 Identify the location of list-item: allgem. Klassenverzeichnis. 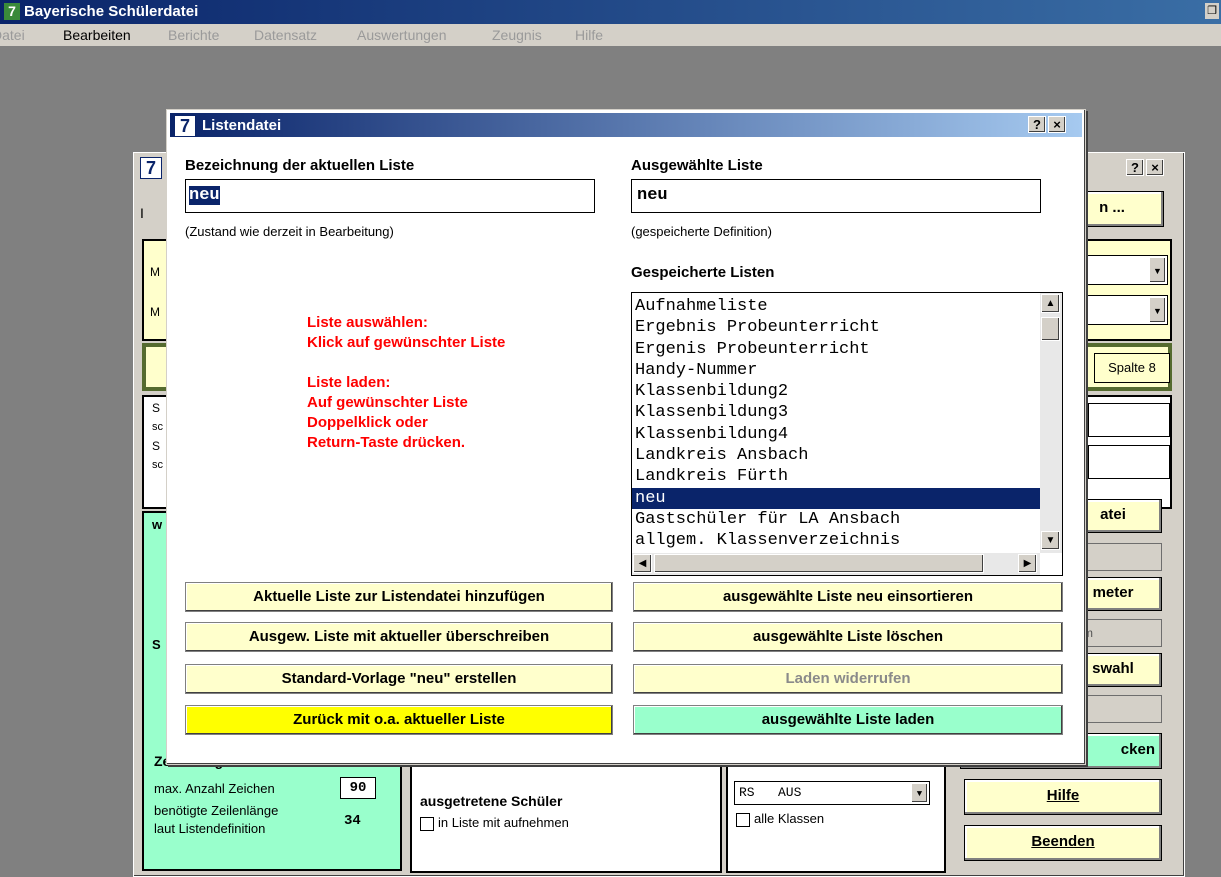
(837, 540).